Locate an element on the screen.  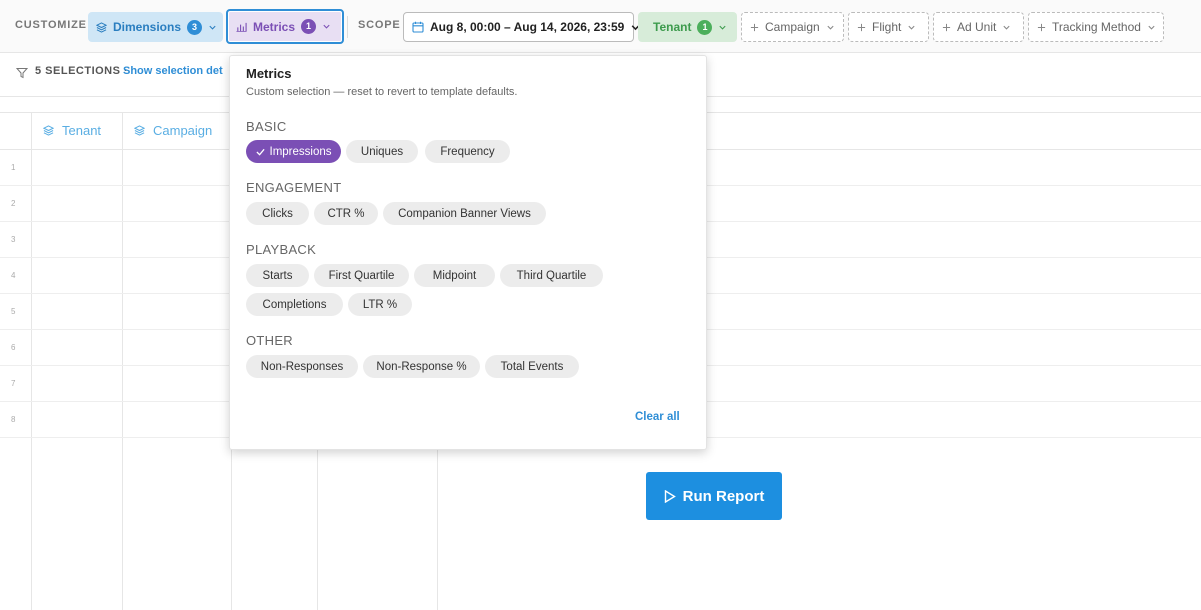
selection-count: 5 SELECTIONS · is located at coordinates (82, 71).